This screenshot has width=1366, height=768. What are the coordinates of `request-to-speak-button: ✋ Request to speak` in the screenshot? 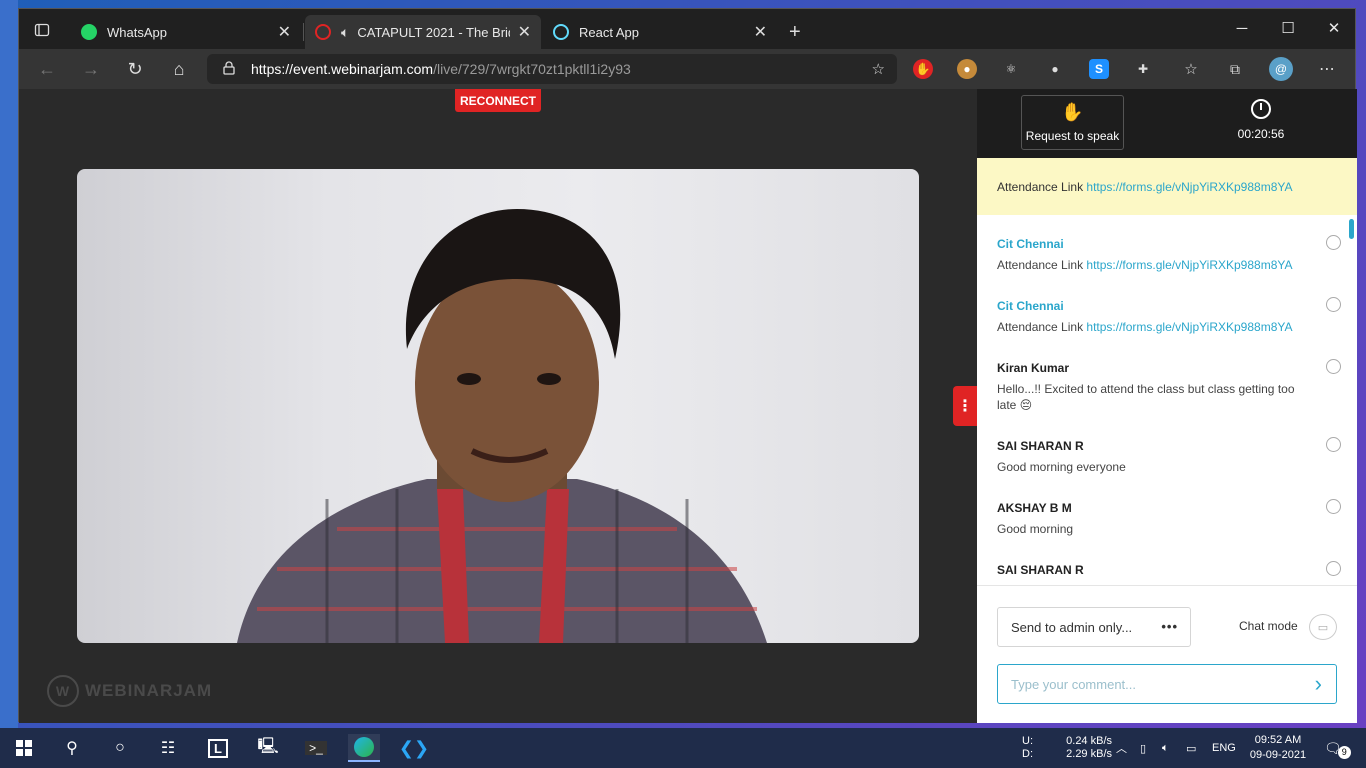 It's located at (1072, 122).